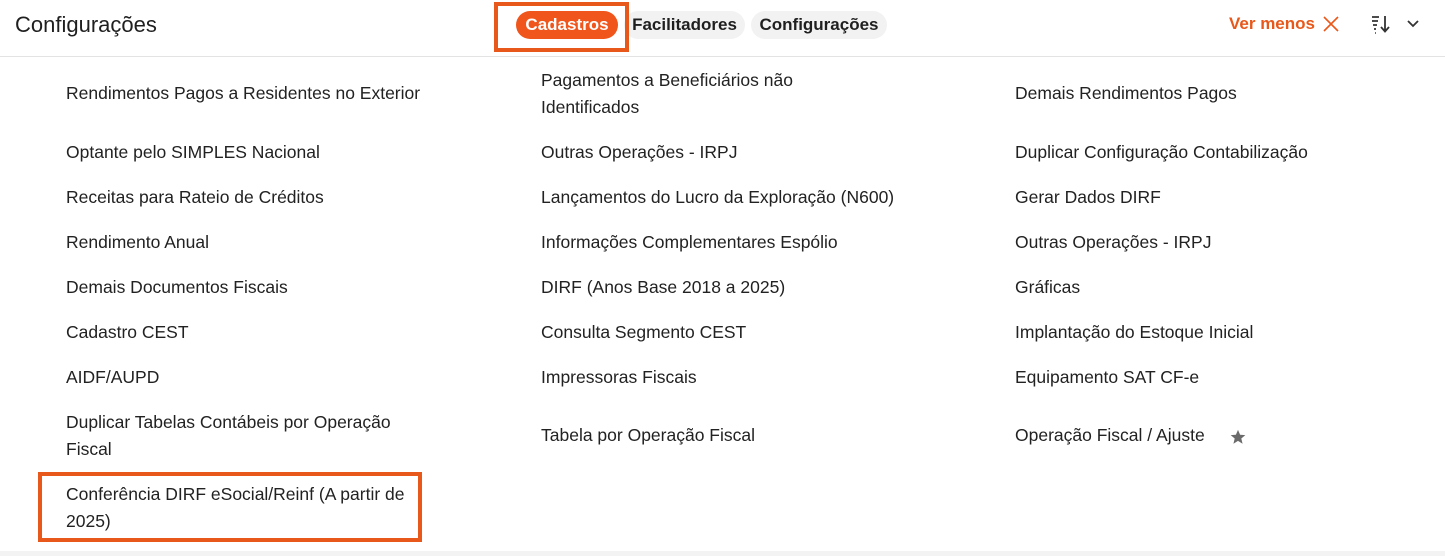 This screenshot has height=556, width=1445. Describe the element at coordinates (1215, 93) in the screenshot. I see `menu-item: Demais Rendimentos Pagos` at that location.